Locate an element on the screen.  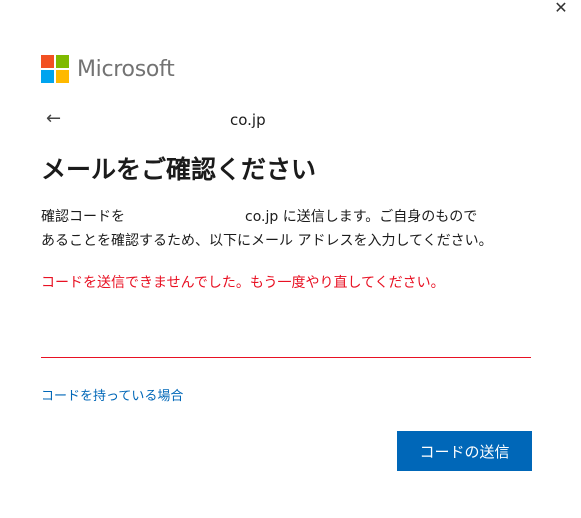
logo-square-green is located at coordinates (62, 61).